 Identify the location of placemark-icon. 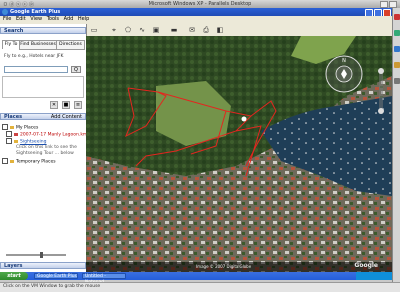
(244, 119).